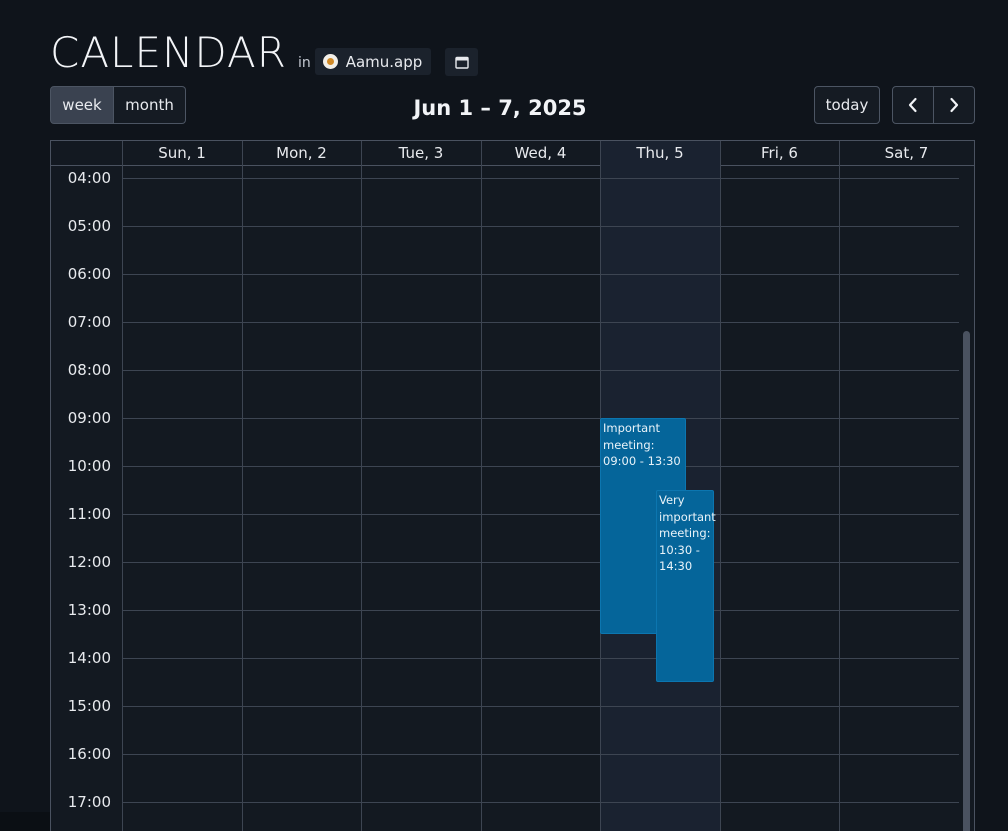 The image size is (1008, 831). I want to click on date-range-title: Jun 1 – 7, 2025, so click(500, 108).